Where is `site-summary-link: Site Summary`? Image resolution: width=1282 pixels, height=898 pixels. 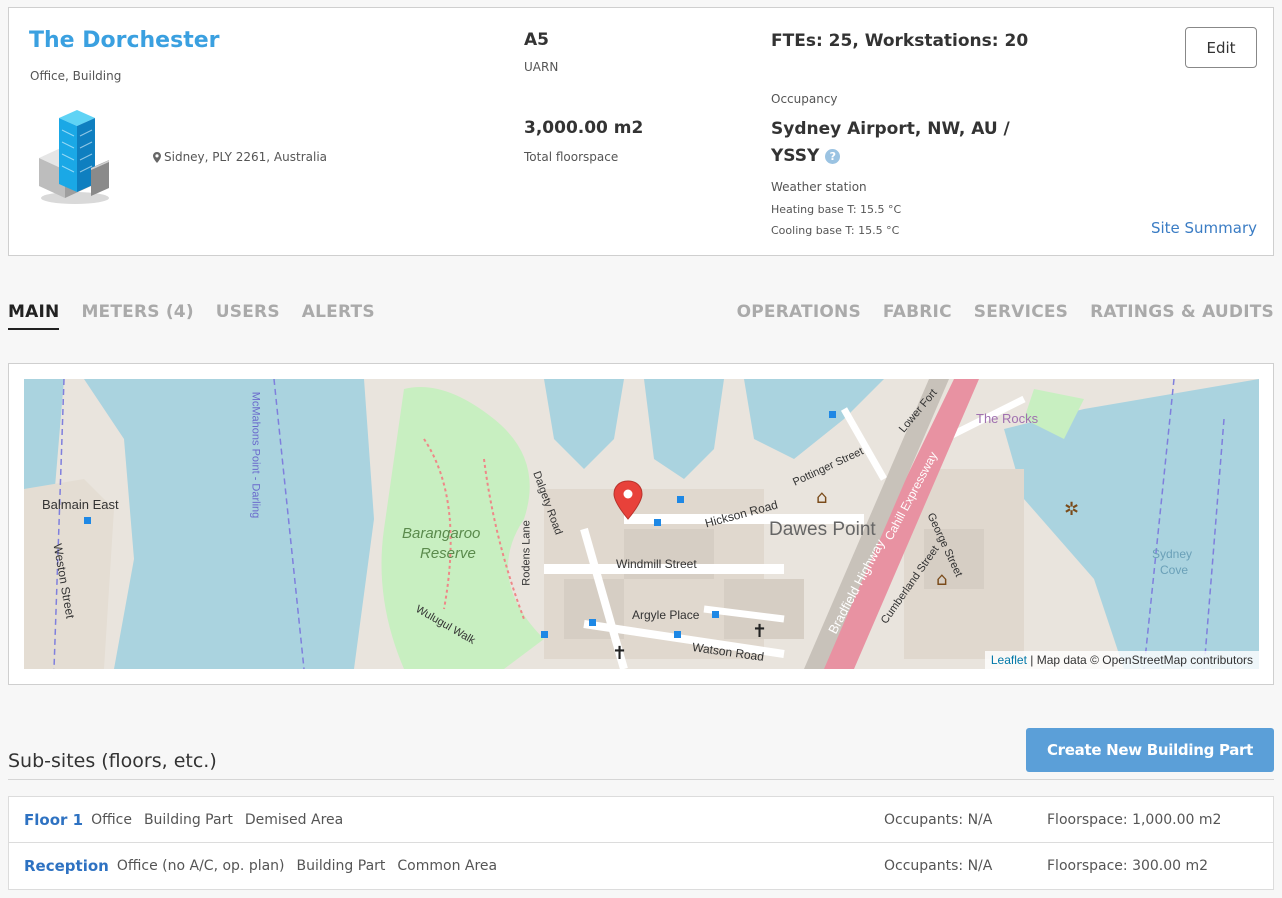
site-summary-link: Site Summary is located at coordinates (1204, 228).